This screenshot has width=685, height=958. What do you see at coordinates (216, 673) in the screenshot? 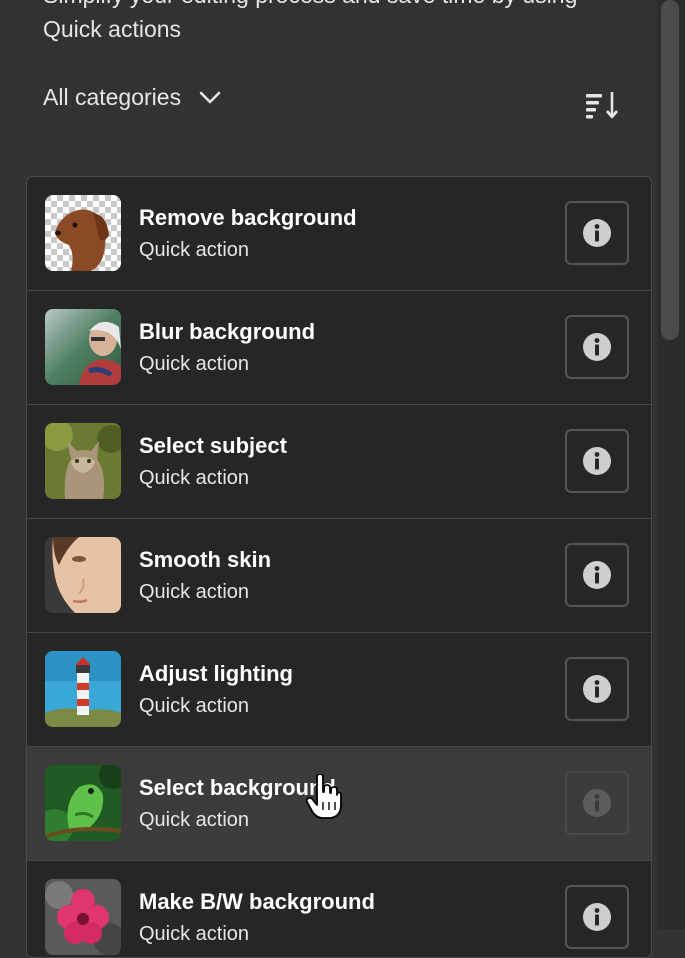
I see `item-title: Adjust lighting` at bounding box center [216, 673].